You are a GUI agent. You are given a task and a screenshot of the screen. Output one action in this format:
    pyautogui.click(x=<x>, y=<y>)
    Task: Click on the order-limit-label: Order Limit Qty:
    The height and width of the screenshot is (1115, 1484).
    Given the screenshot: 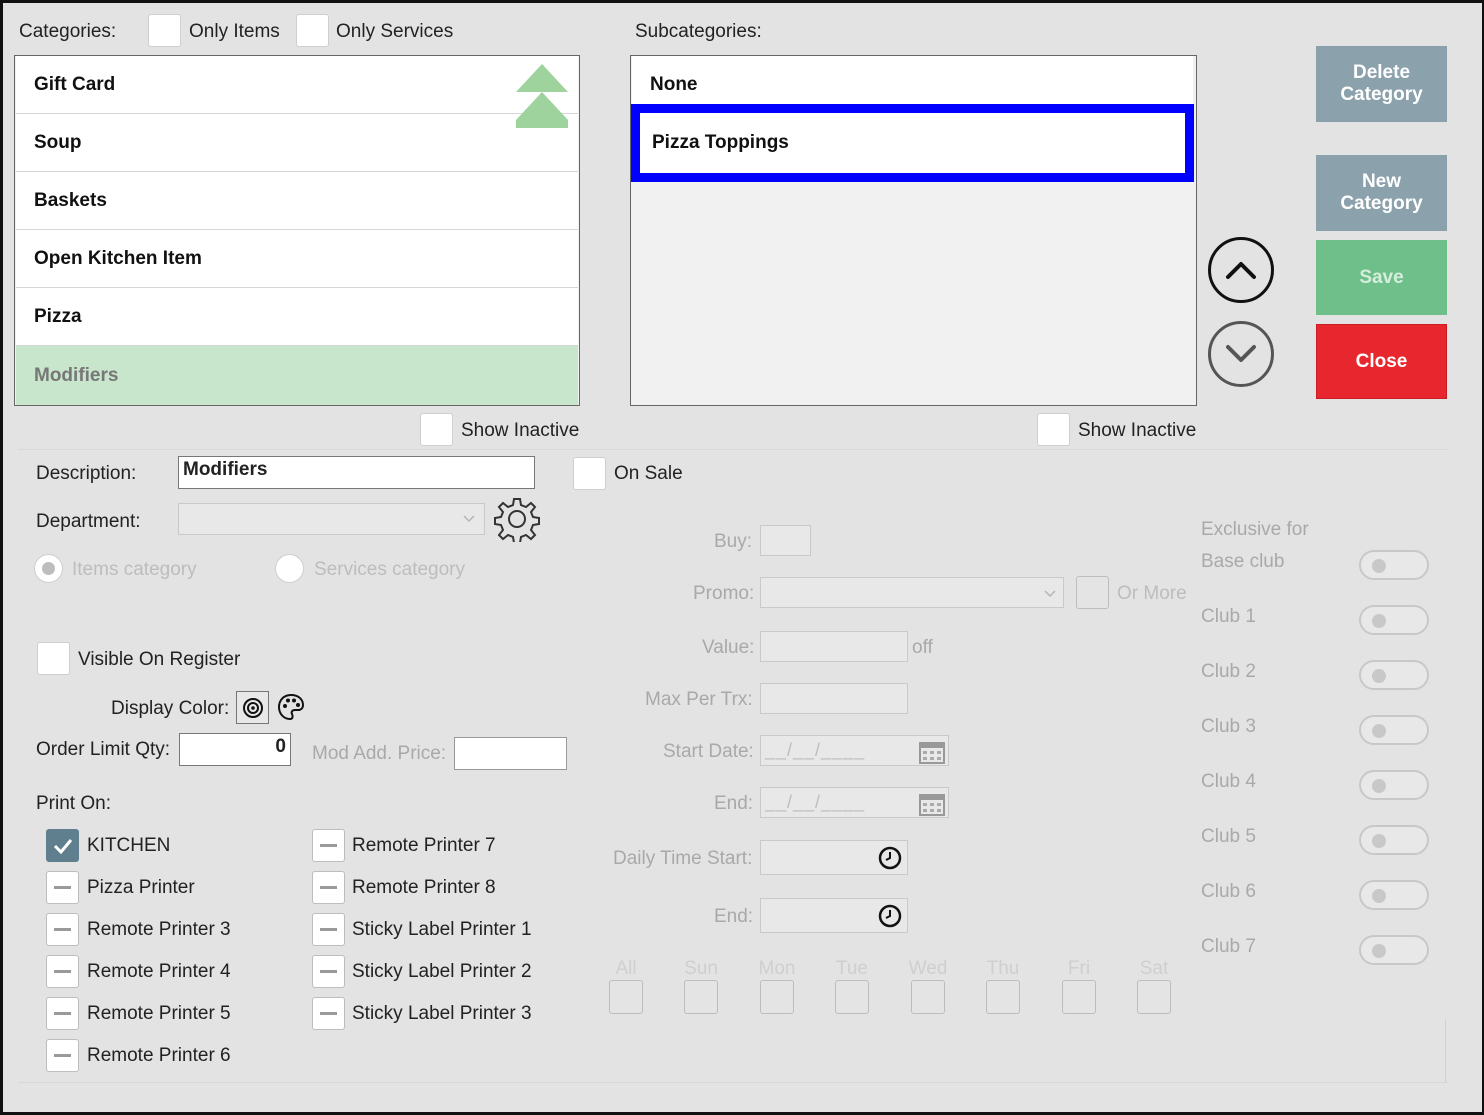 What is the action you would take?
    pyautogui.click(x=103, y=749)
    